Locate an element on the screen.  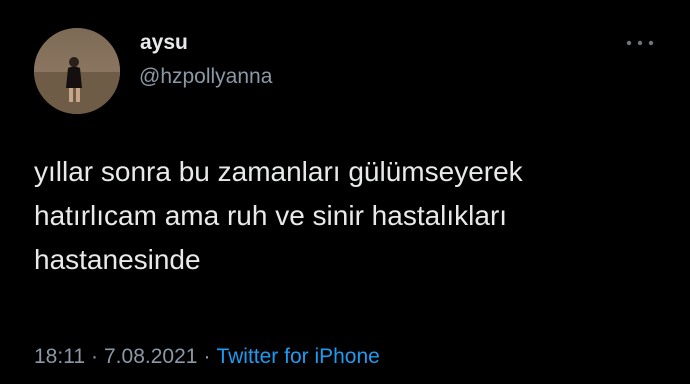
source-link: Twitter for iPhone is located at coordinates (297, 356).